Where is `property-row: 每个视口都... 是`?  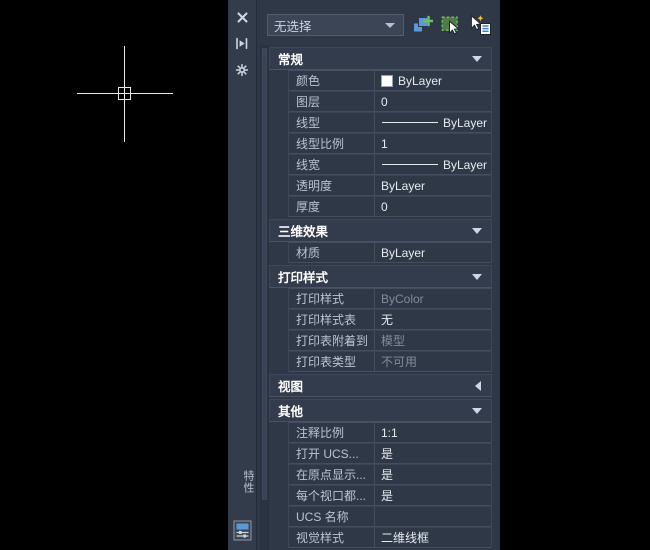
property-row: 每个视口都... 是 is located at coordinates (390, 495).